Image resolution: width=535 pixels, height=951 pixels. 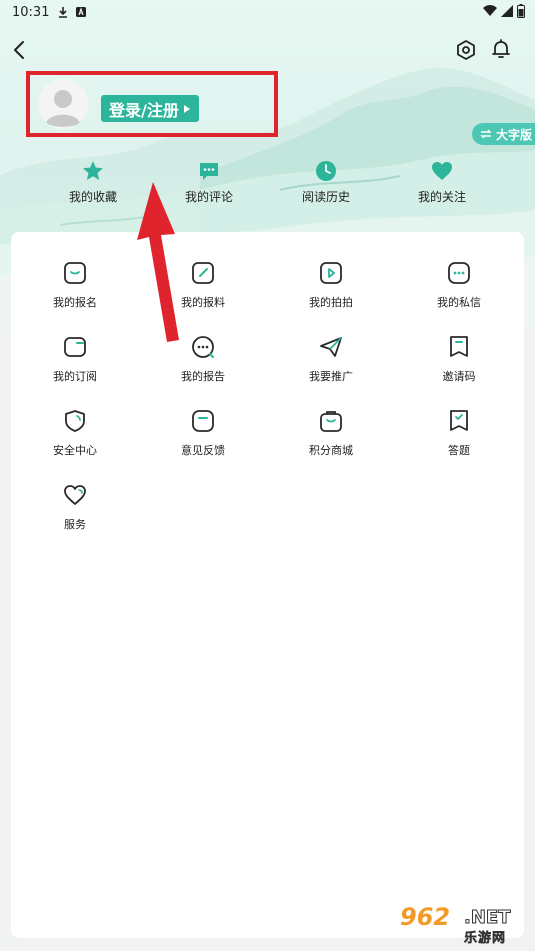 I want to click on menu-item-feedback: 意见反馈, so click(x=203, y=433).